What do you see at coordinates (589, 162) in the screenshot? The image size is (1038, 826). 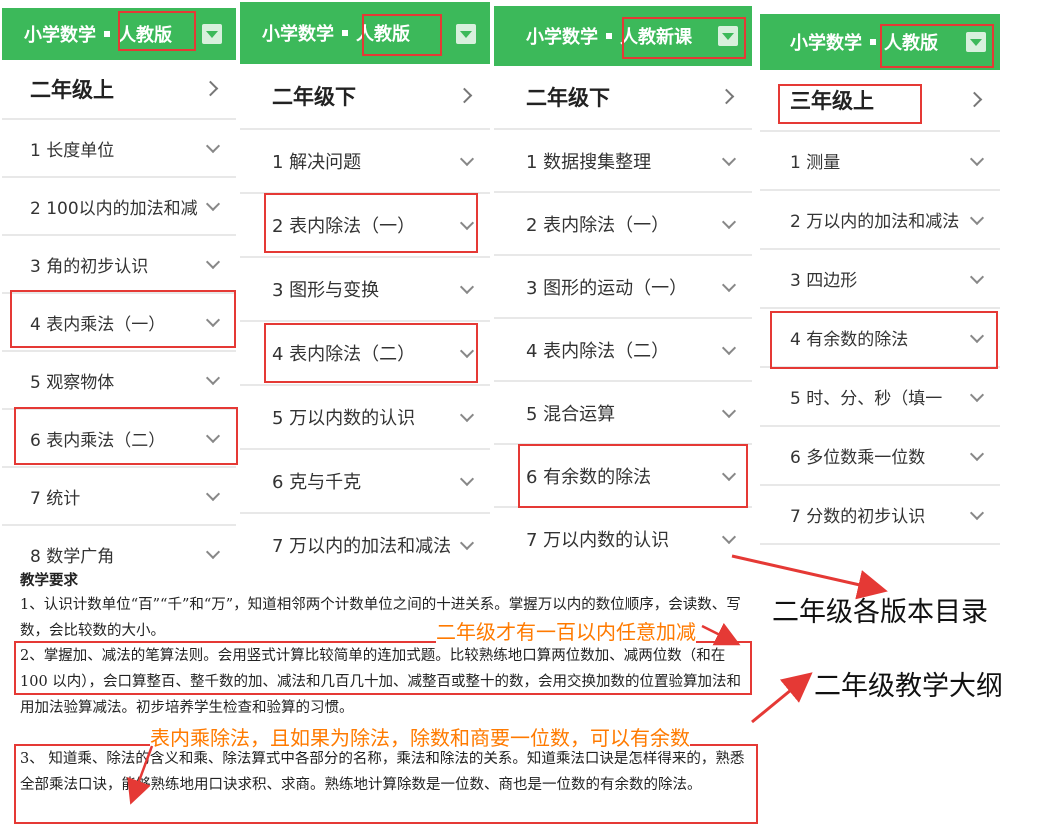 I see `chapter-label: 1 数据搜集整理` at bounding box center [589, 162].